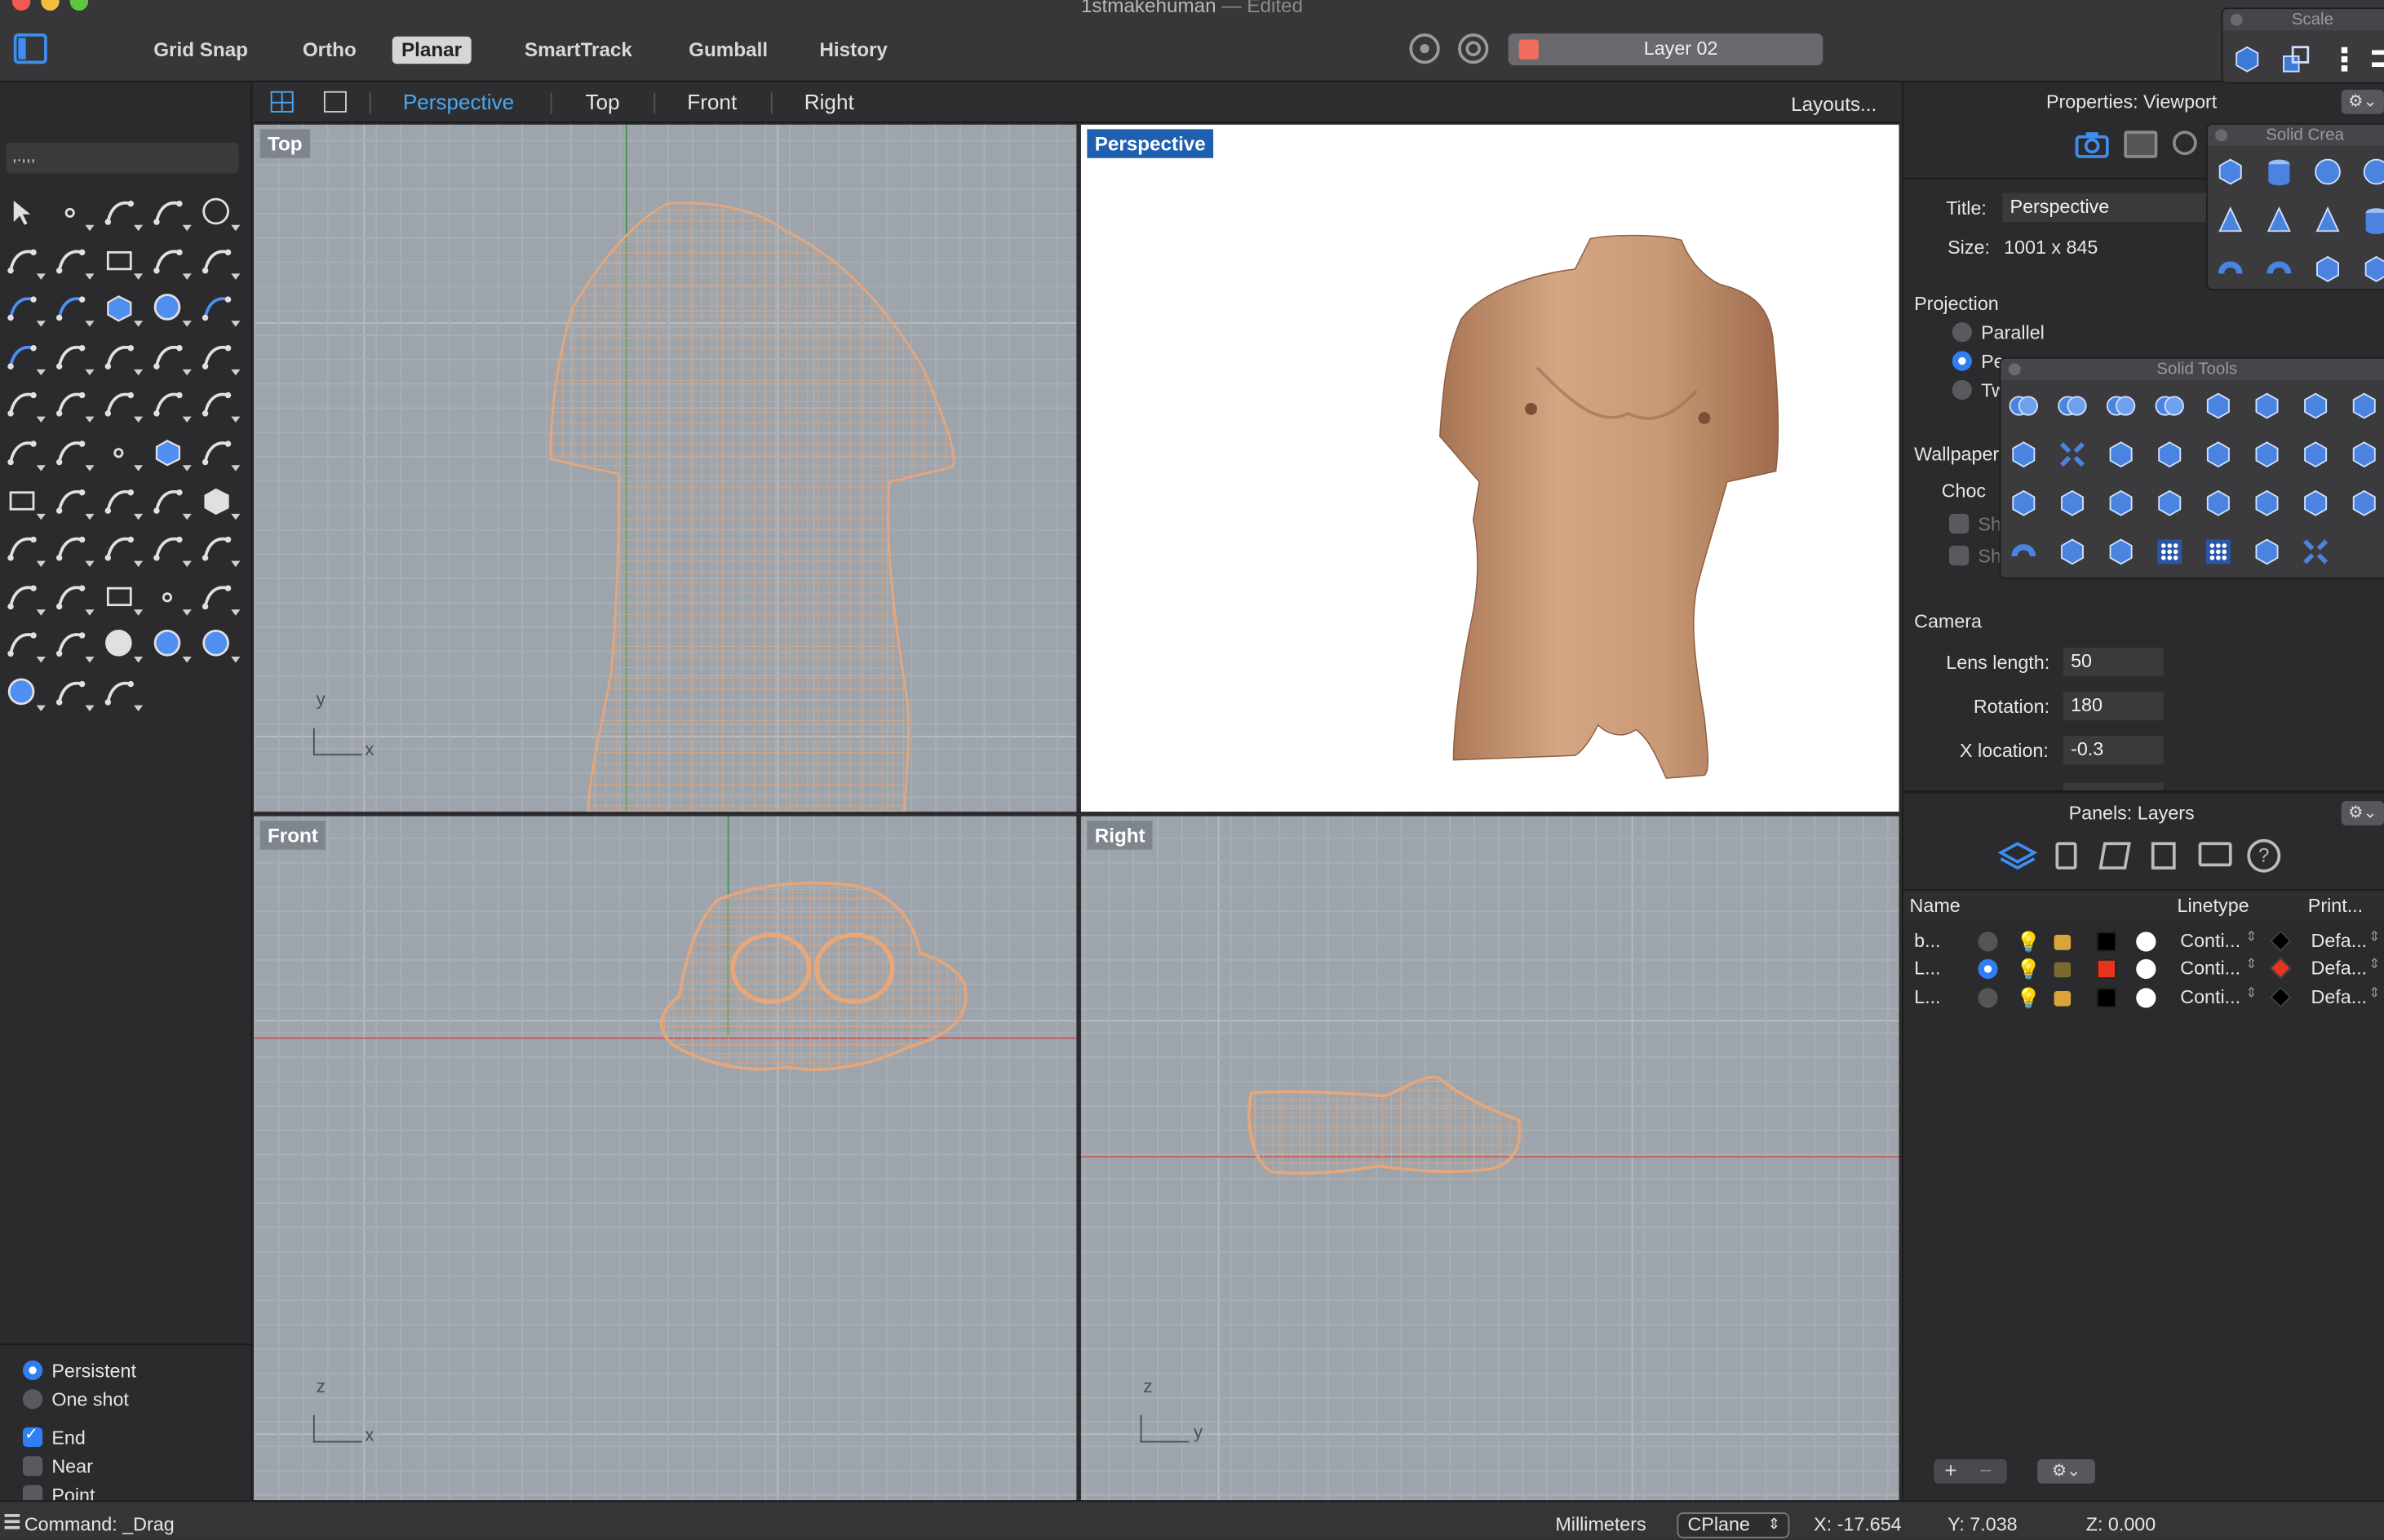 This screenshot has width=2384, height=1540. What do you see at coordinates (2218, 406) in the screenshot?
I see `cap-icon` at bounding box center [2218, 406].